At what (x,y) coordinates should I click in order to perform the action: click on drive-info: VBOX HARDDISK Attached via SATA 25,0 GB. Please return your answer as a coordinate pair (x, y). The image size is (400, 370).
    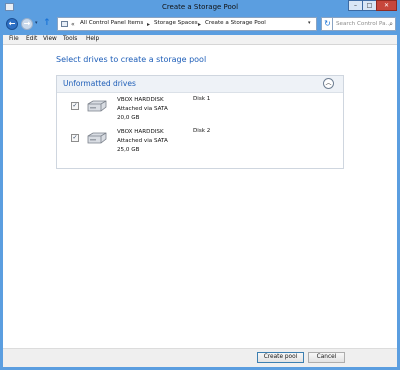
    Looking at the image, I should click on (142, 141).